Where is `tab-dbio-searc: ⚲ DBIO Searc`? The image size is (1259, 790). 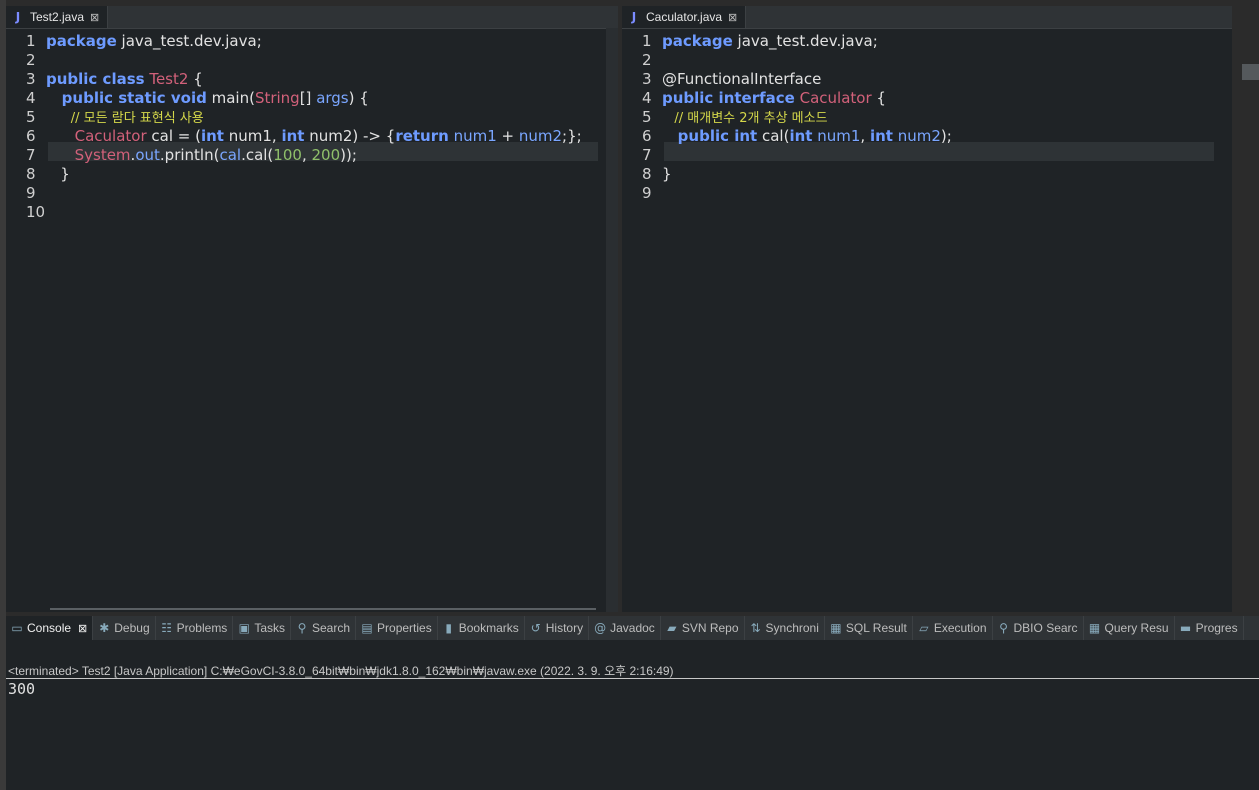
tab-dbio-searc: ⚲ DBIO Searc is located at coordinates (1038, 628).